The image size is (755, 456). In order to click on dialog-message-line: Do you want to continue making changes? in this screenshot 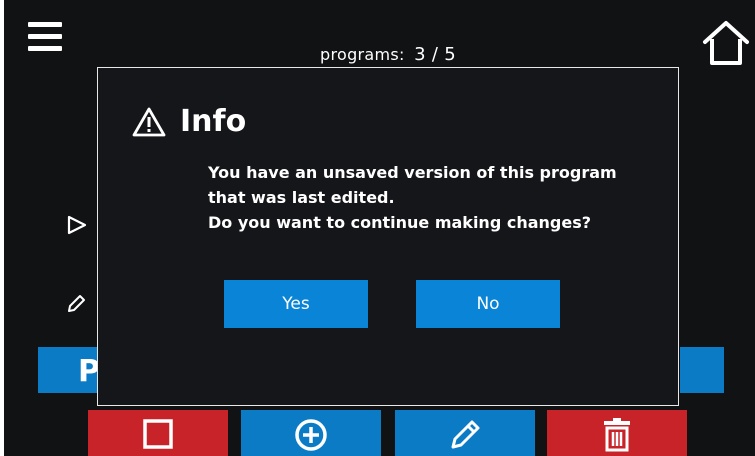, I will do `click(400, 222)`.